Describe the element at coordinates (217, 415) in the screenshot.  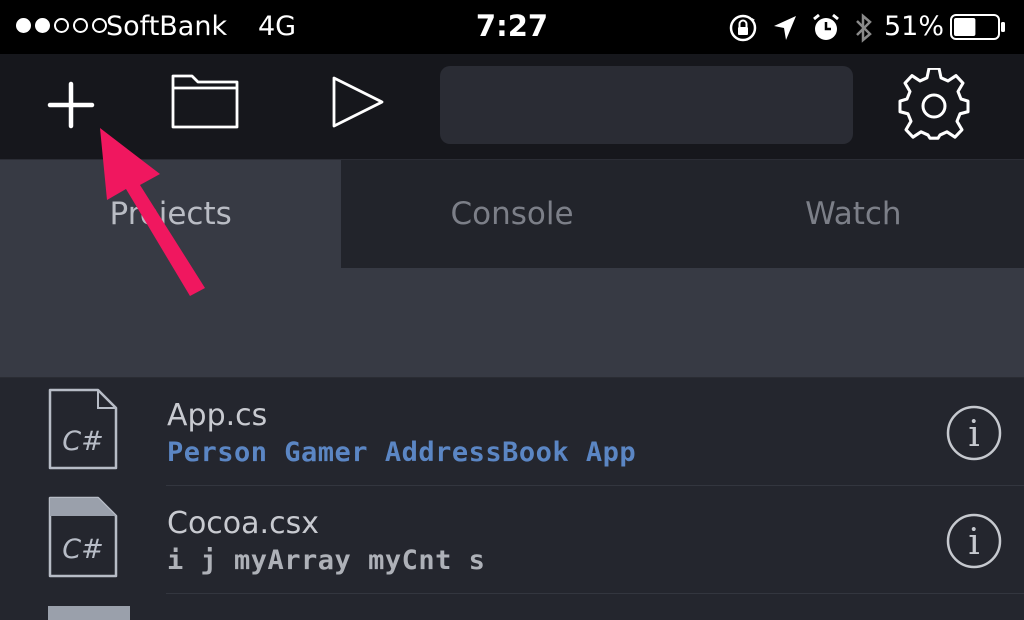
I see `file-name: App.cs` at that location.